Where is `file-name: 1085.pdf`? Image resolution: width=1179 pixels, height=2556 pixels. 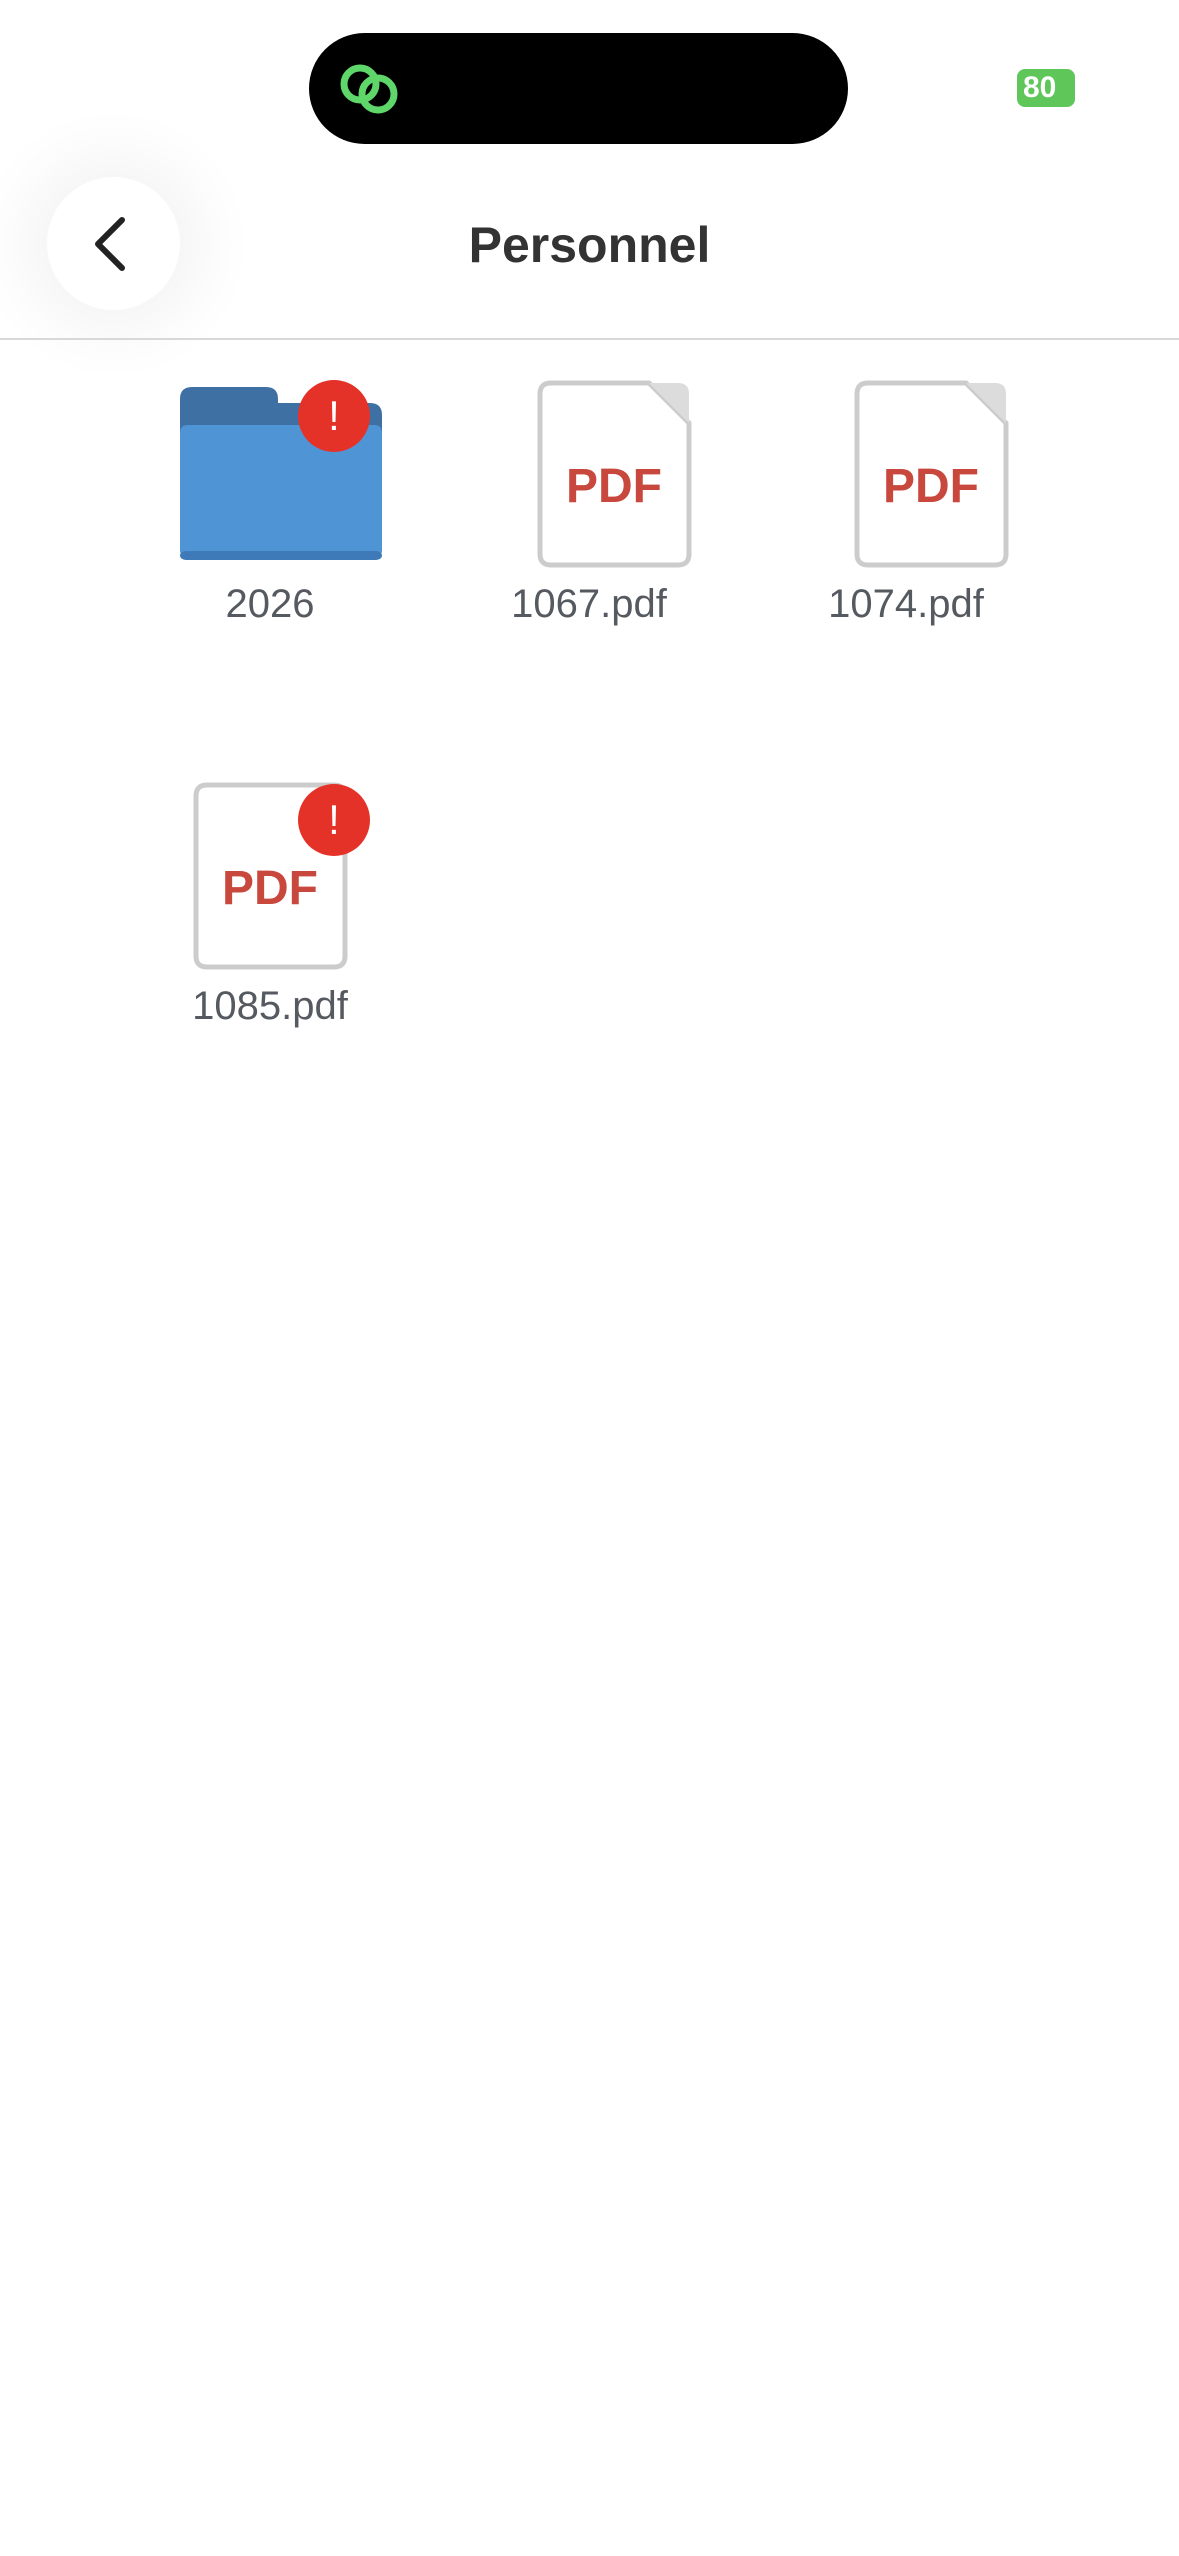
file-name: 1085.pdf is located at coordinates (270, 1006).